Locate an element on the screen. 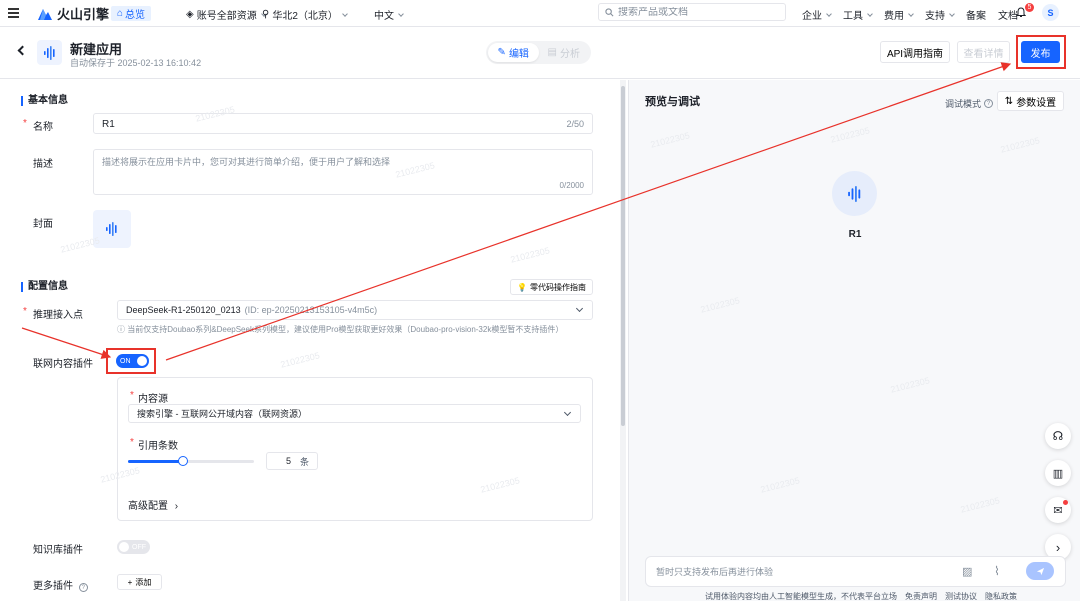  chart-icon: ▤ is located at coordinates (552, 52).